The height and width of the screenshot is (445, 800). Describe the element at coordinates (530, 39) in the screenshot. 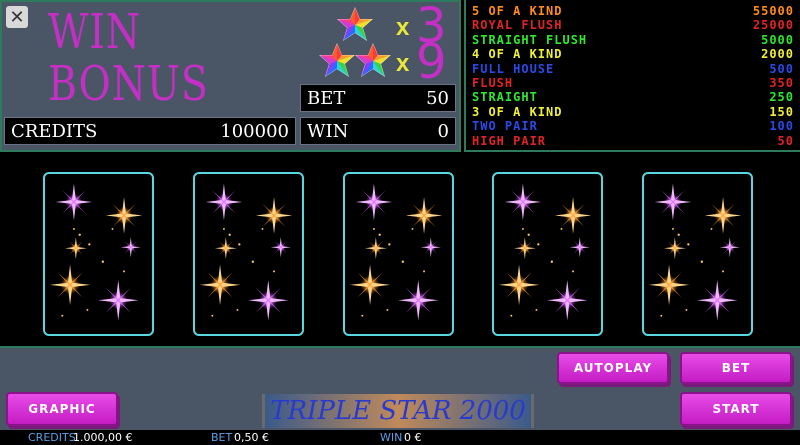

I see `paytable-hand: STRAIGHT FLUSH` at that location.